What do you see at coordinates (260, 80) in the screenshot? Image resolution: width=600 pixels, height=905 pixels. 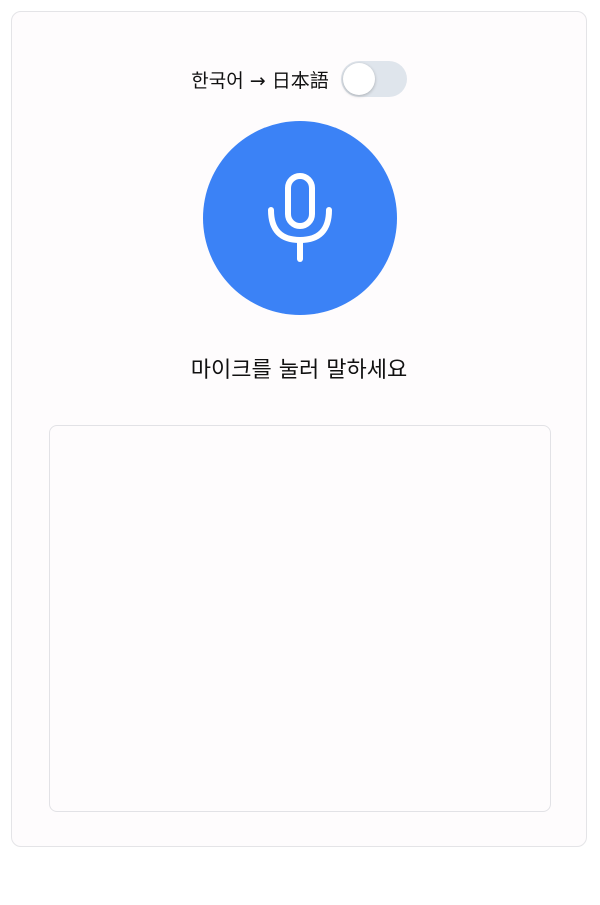 I see `language-direction-label: 한국어 → 日本語` at bounding box center [260, 80].